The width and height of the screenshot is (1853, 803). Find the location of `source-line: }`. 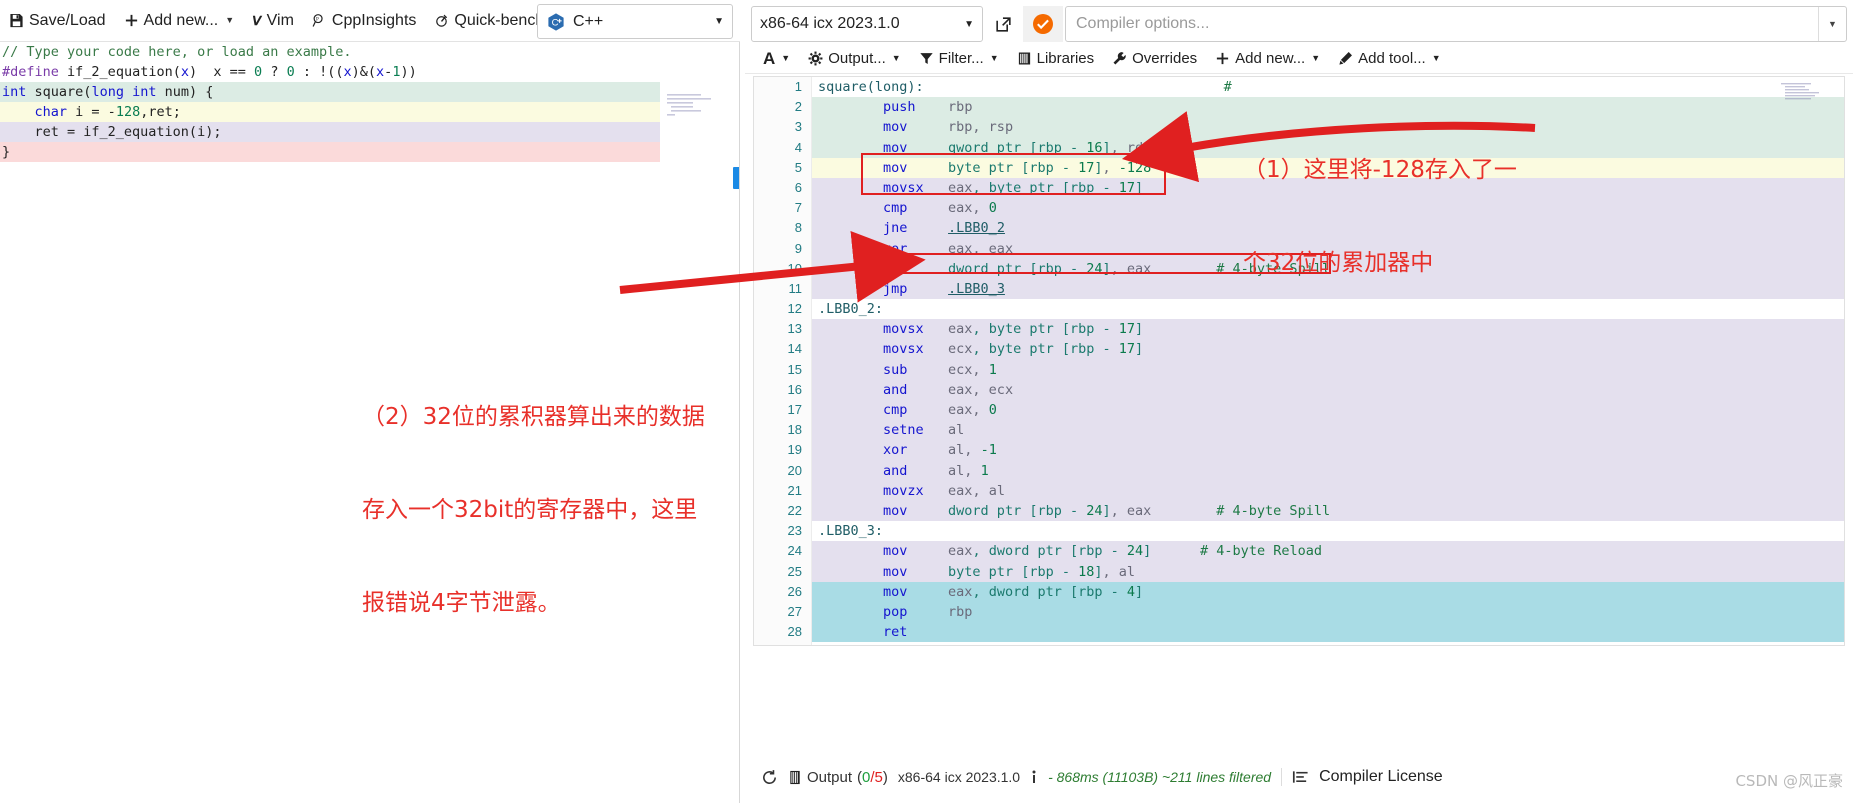

source-line: } is located at coordinates (330, 152).